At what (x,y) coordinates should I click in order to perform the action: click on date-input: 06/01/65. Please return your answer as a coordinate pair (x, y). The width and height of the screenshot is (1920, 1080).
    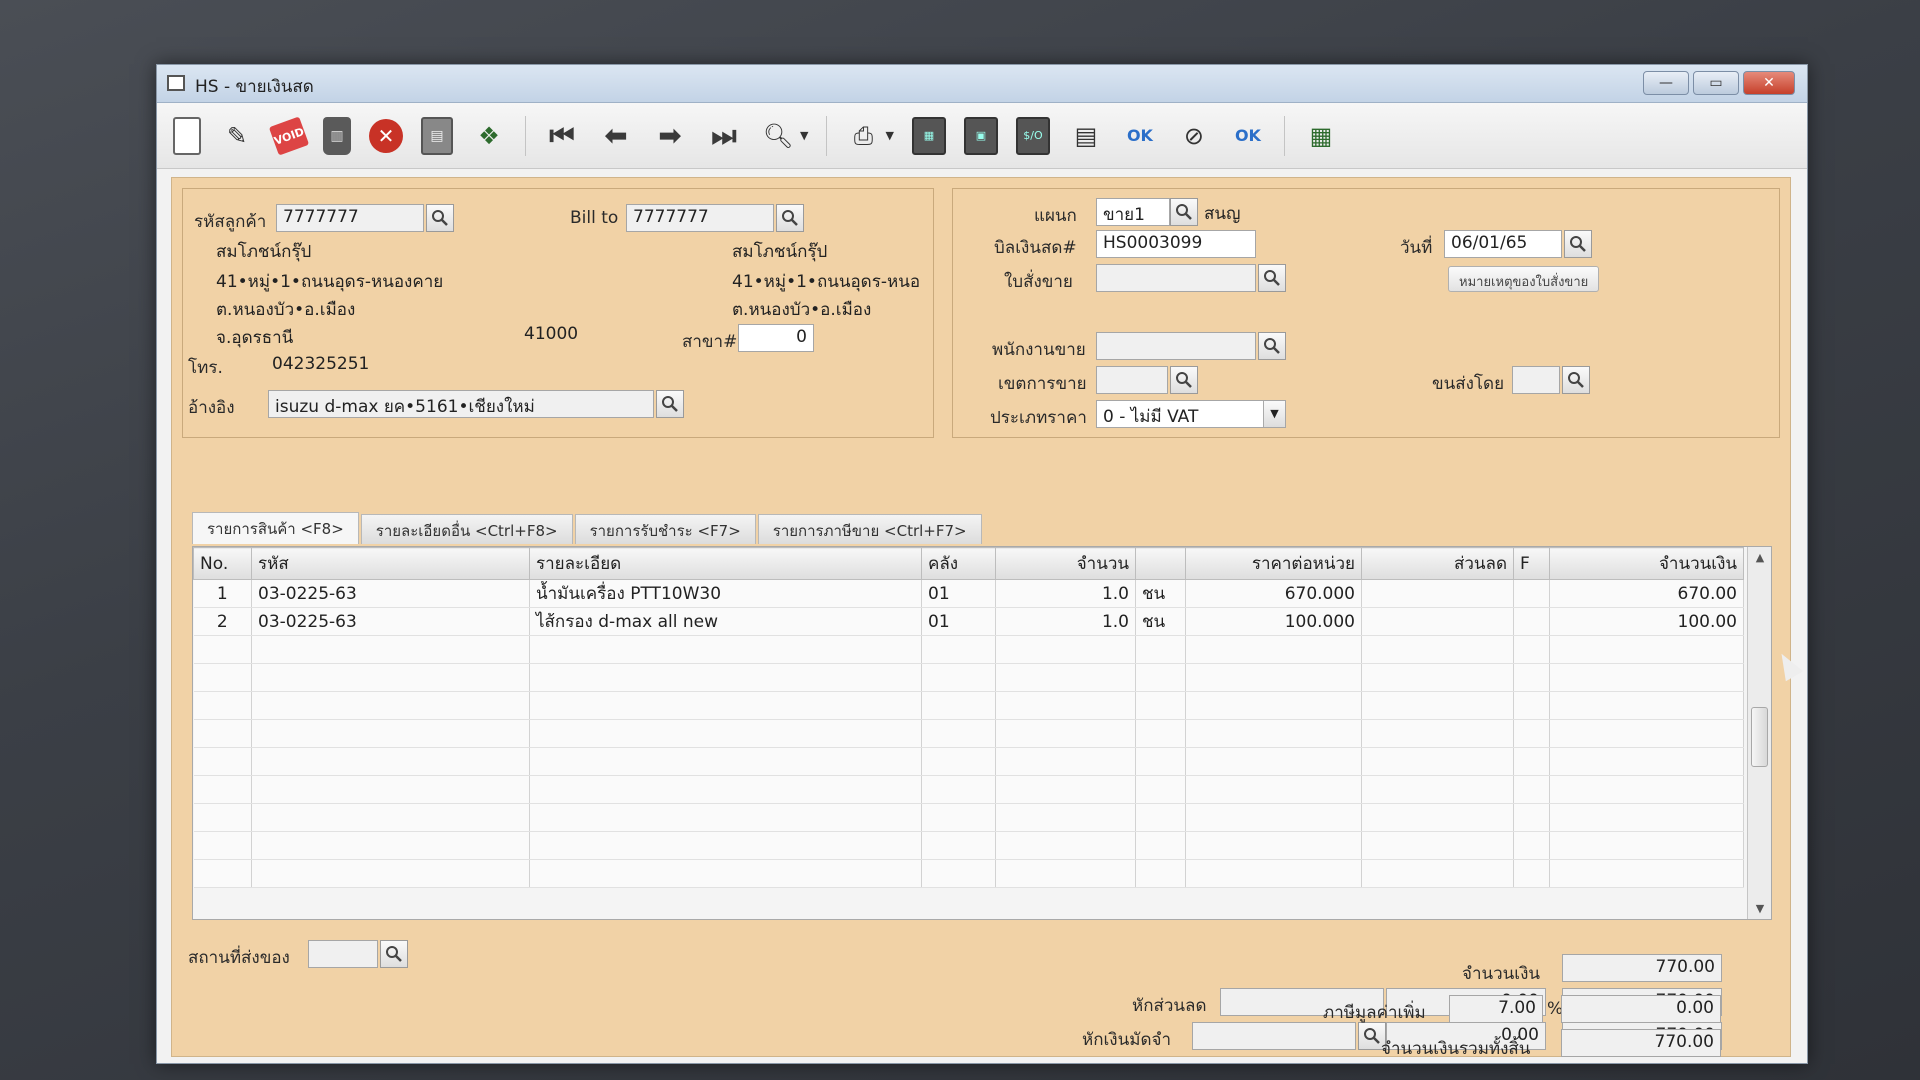
    Looking at the image, I should click on (1503, 244).